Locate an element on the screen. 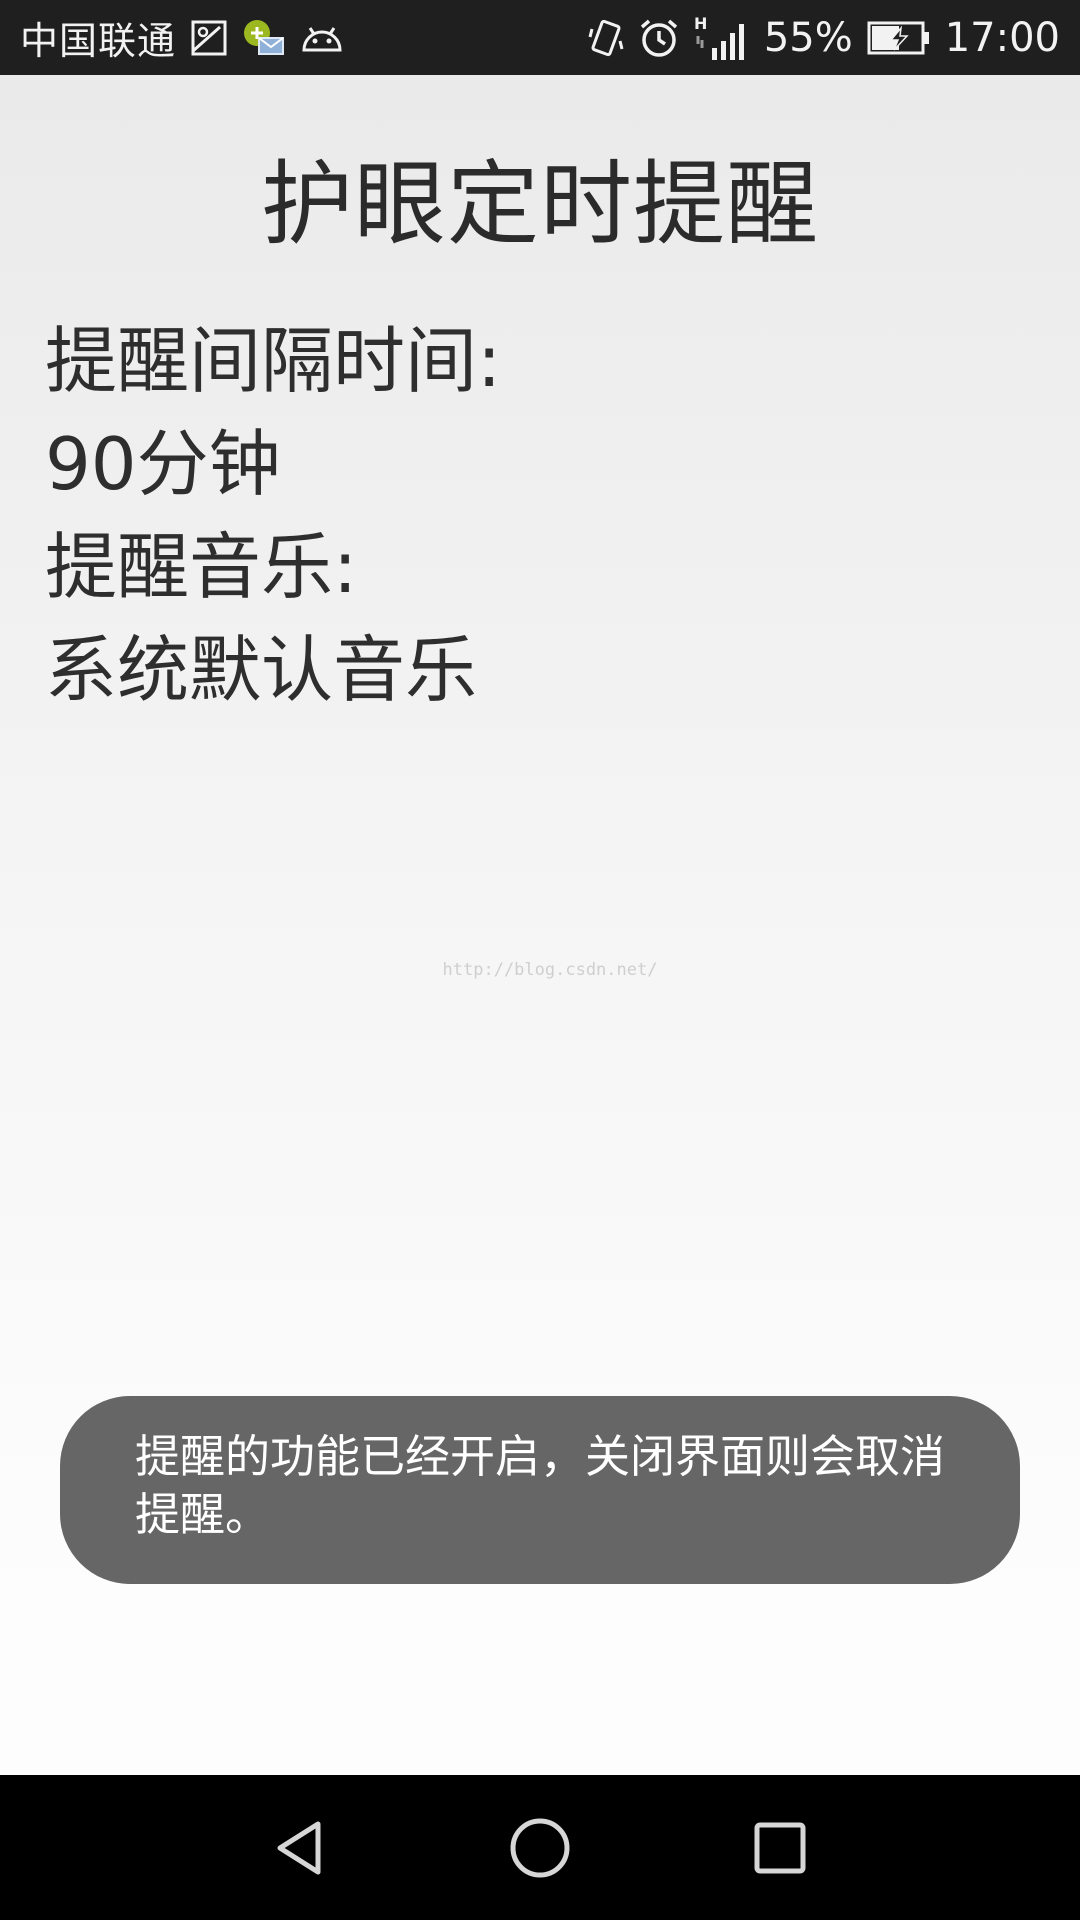 The width and height of the screenshot is (1080, 1920). interval-value: 90分钟 is located at coordinates (163, 464).